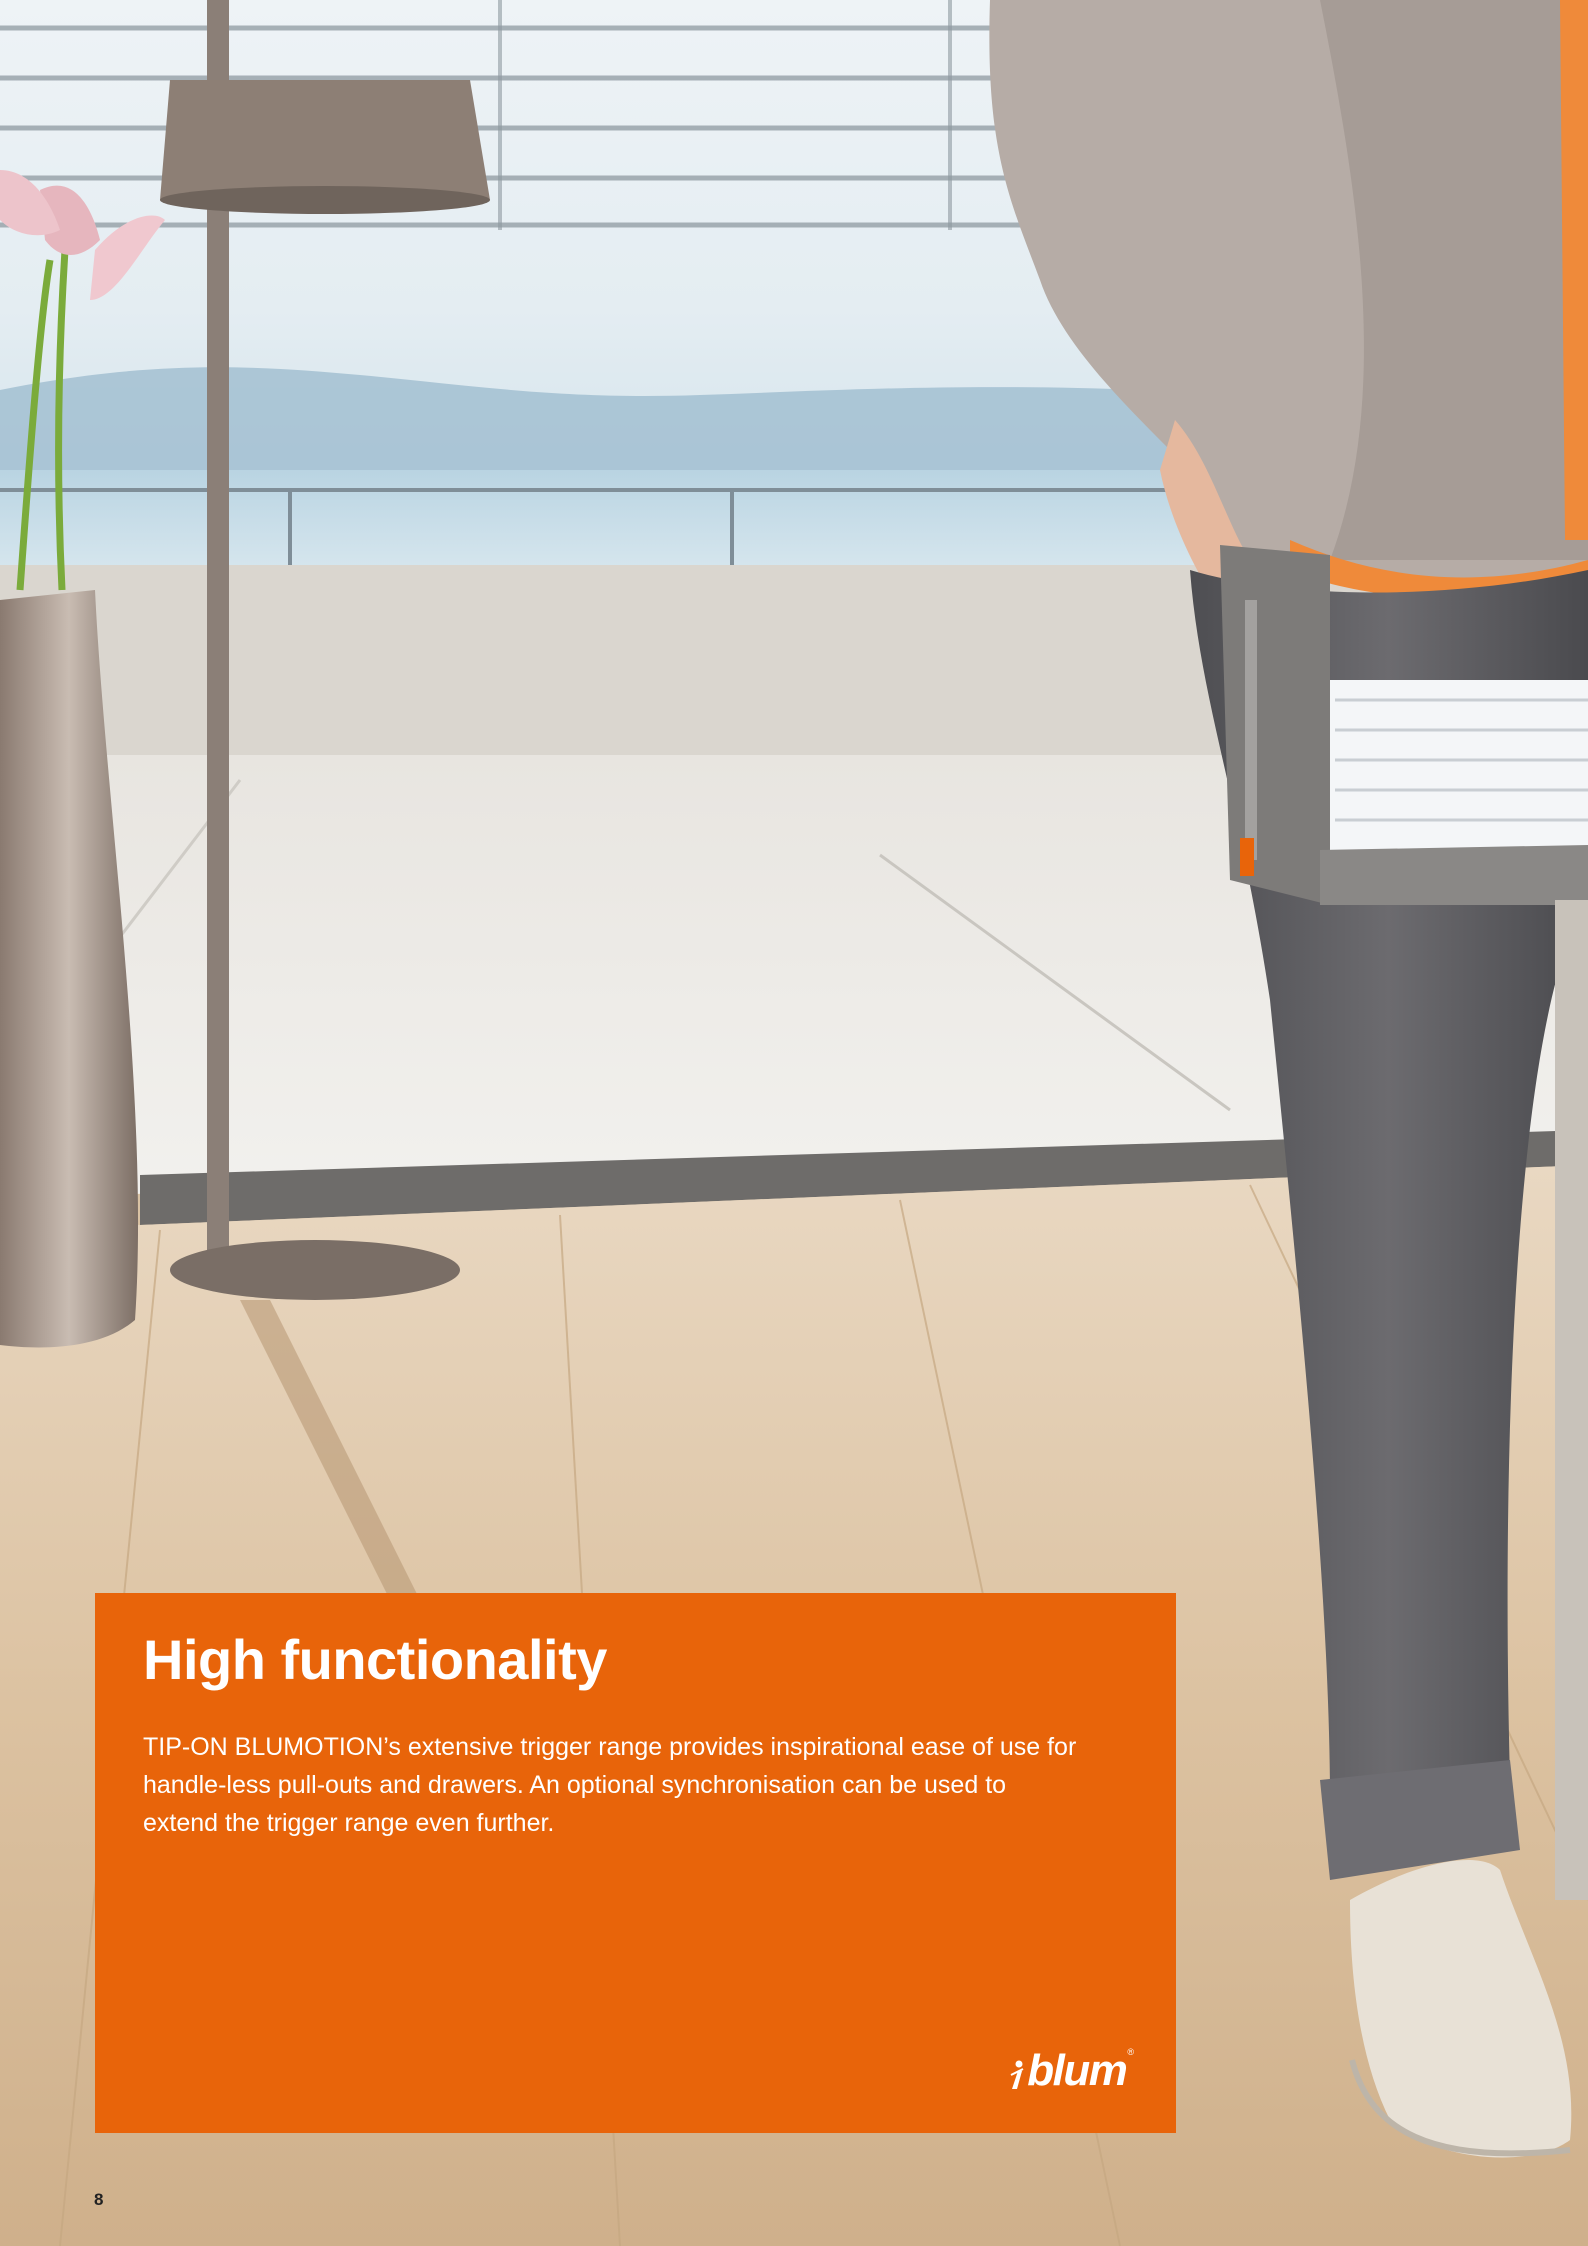  I want to click on blum-logo: blum ®, so click(1071, 2070).